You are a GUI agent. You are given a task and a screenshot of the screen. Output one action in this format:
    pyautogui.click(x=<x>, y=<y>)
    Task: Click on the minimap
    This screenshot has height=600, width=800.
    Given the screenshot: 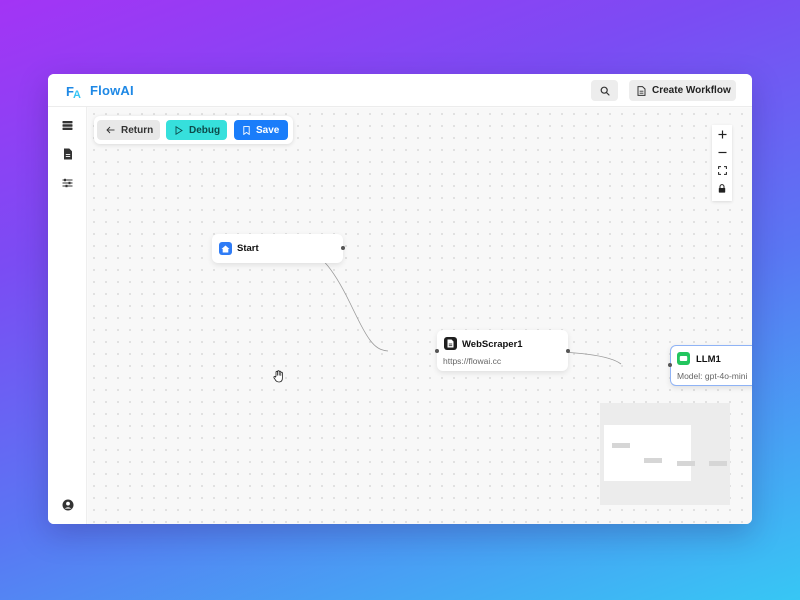 What is the action you would take?
    pyautogui.click(x=665, y=454)
    